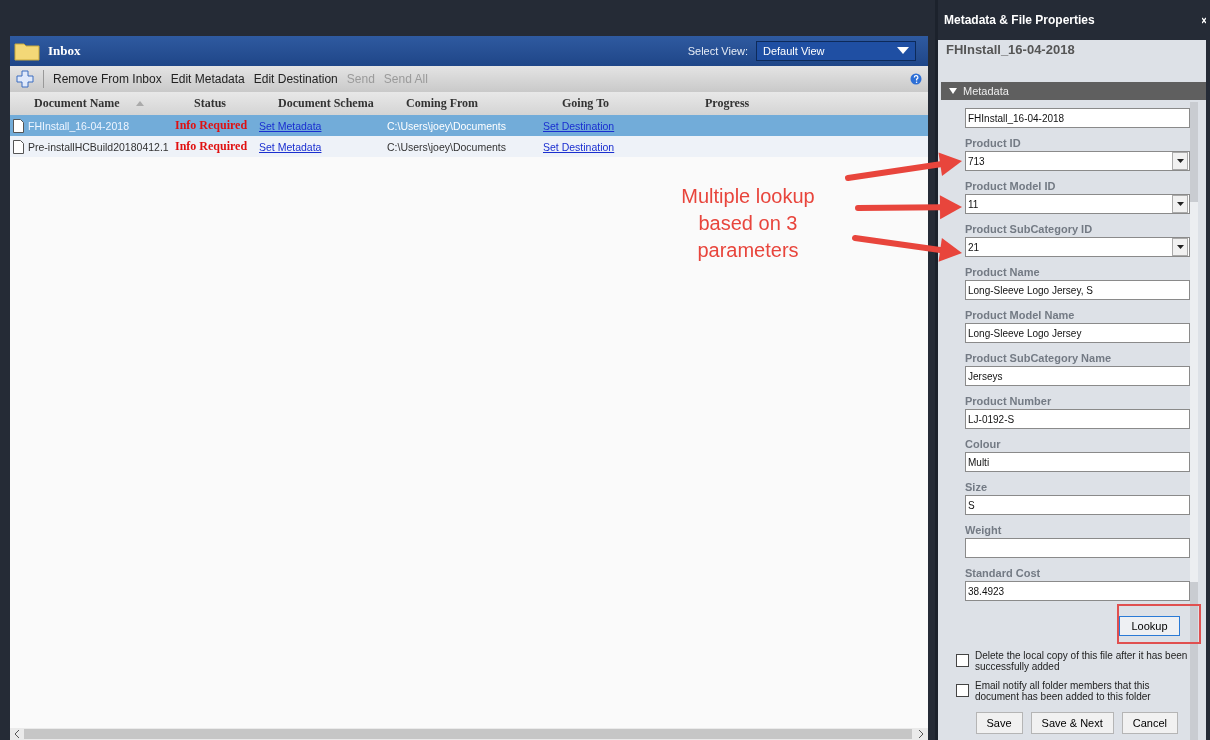 This screenshot has width=1210, height=740. What do you see at coordinates (1010, 49) in the screenshot?
I see `file-name-heading: FHInstall_16-04-2018` at bounding box center [1010, 49].